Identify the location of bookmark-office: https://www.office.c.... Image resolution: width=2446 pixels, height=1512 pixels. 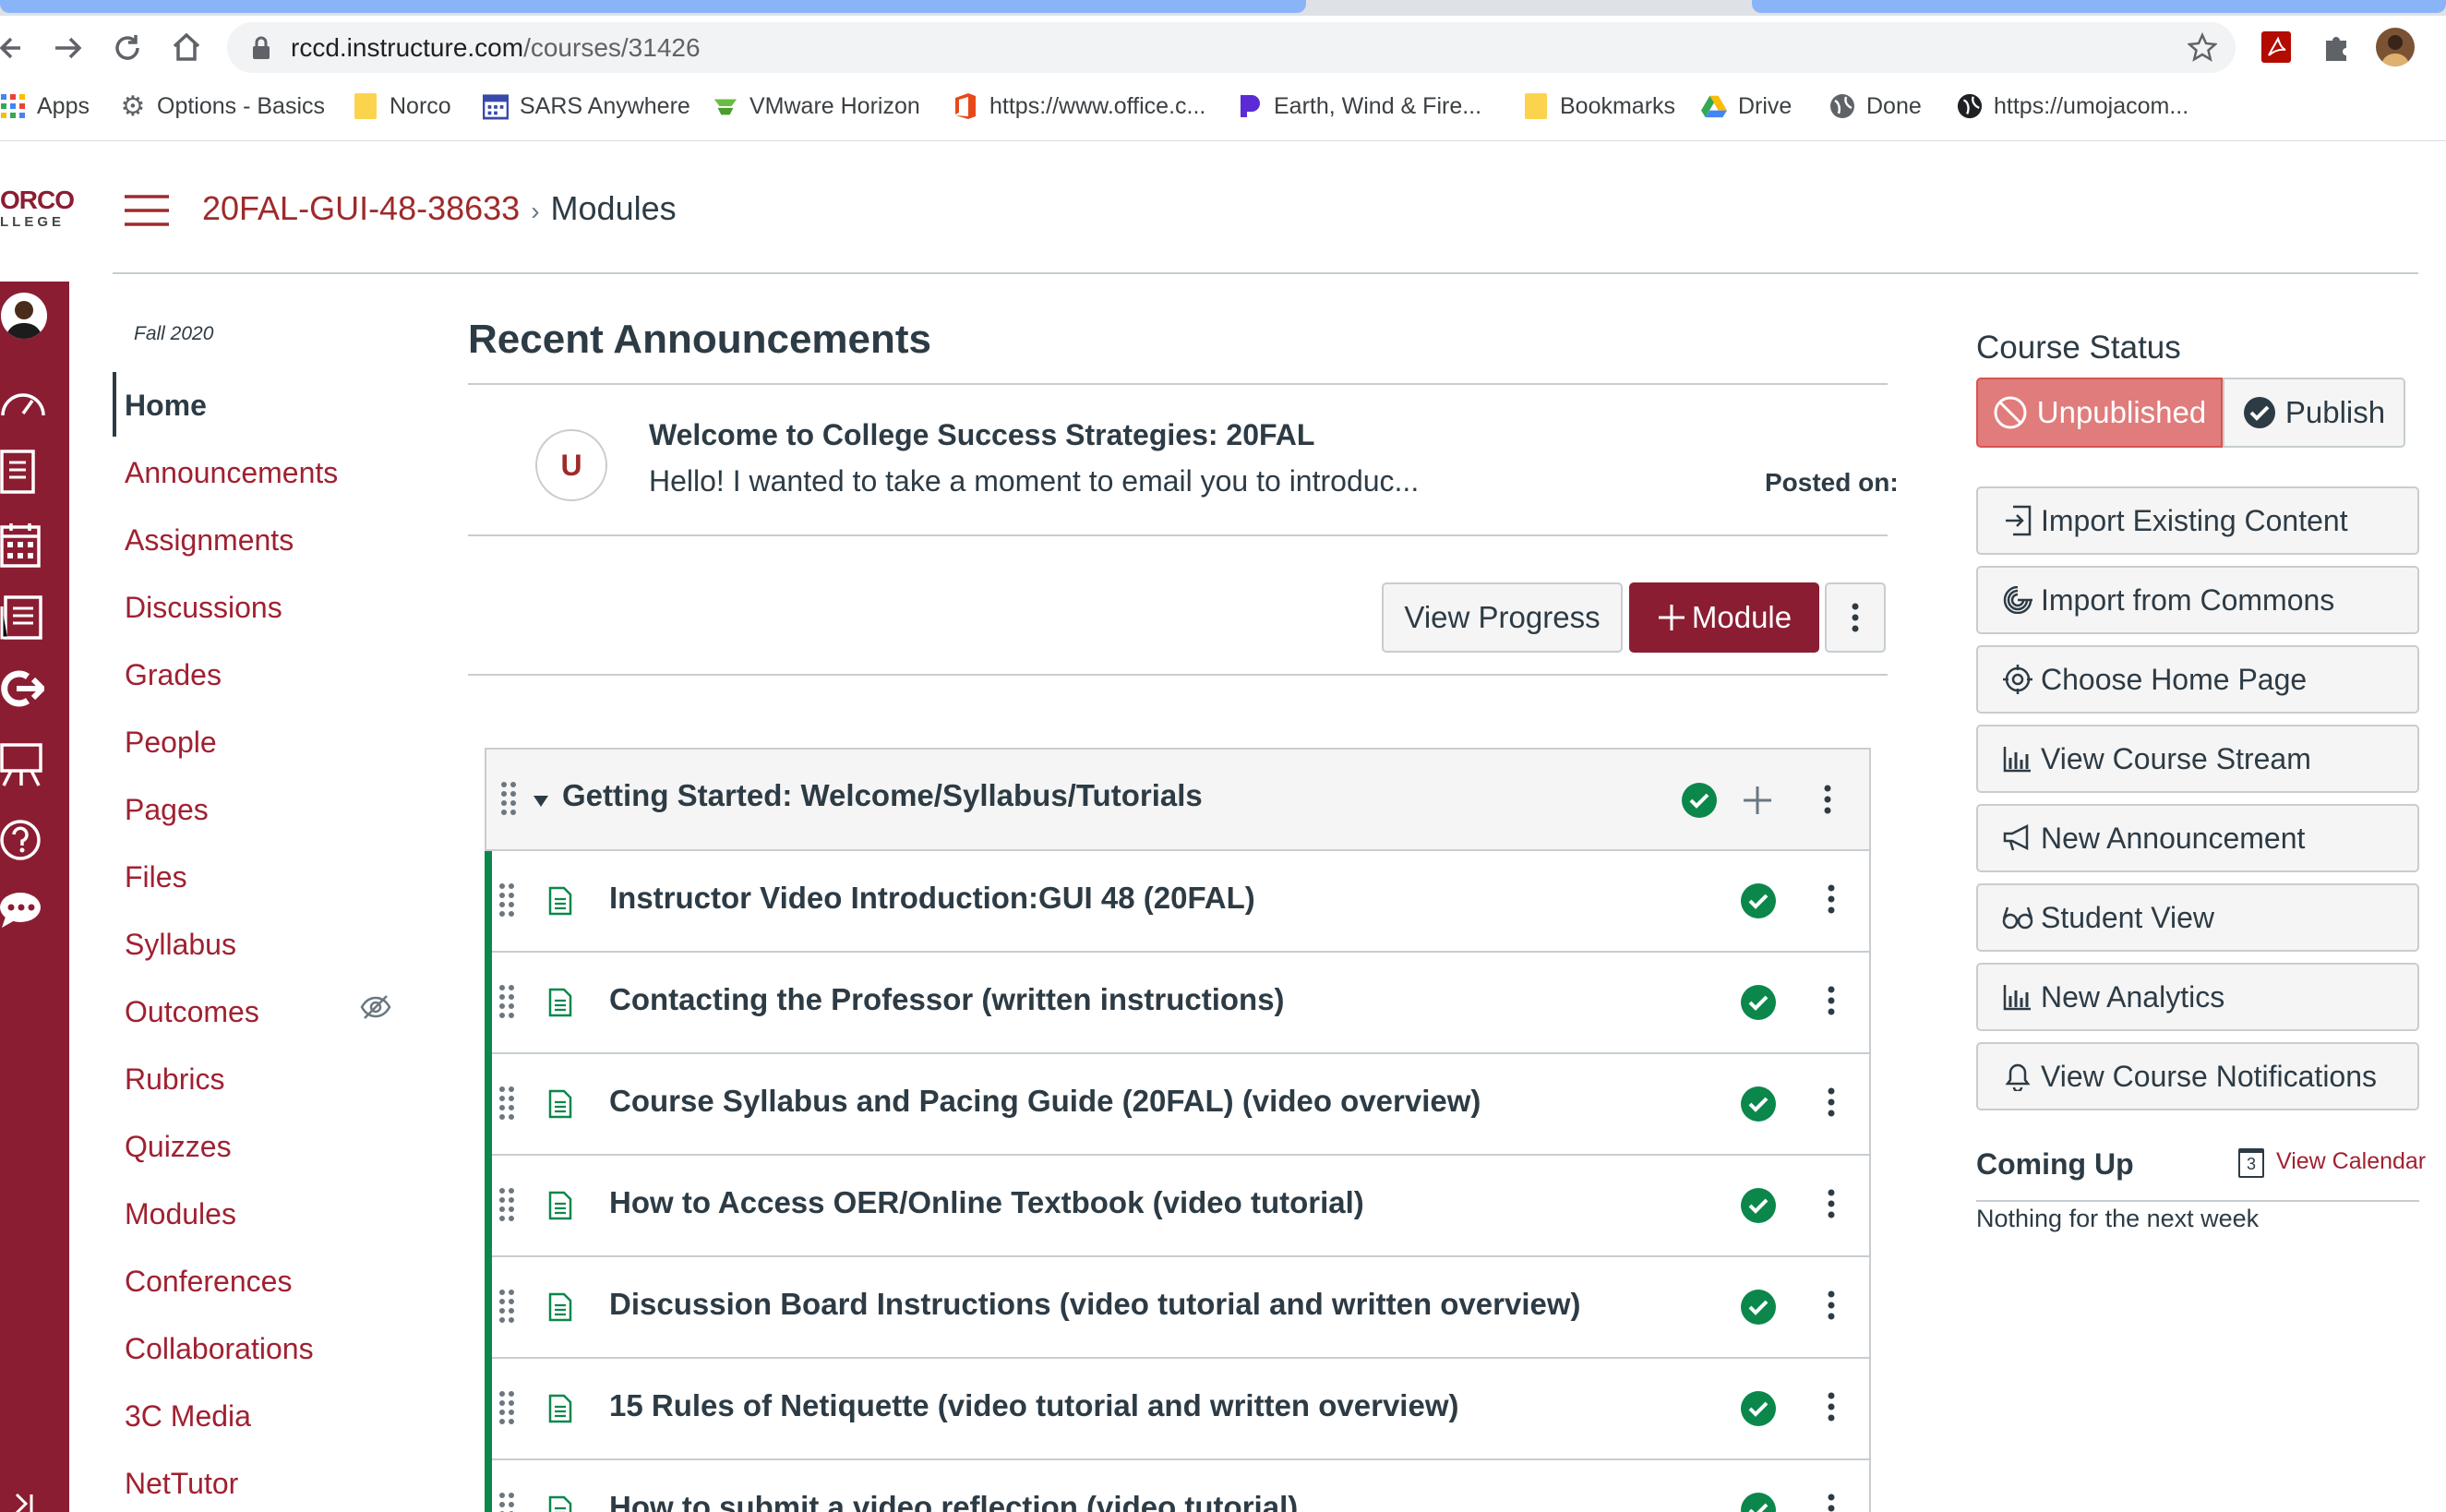
(1079, 106).